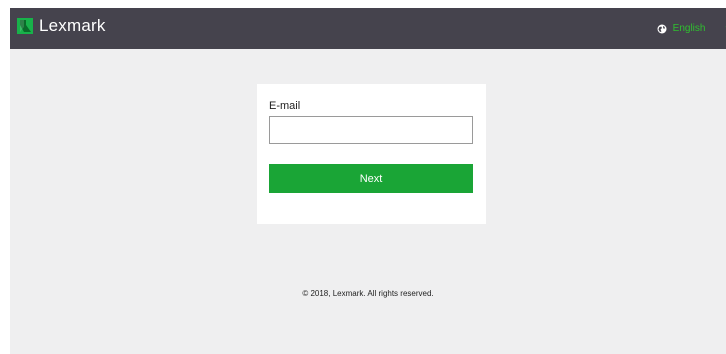 This screenshot has width=726, height=354. What do you see at coordinates (371, 130) in the screenshot?
I see `email-field` at bounding box center [371, 130].